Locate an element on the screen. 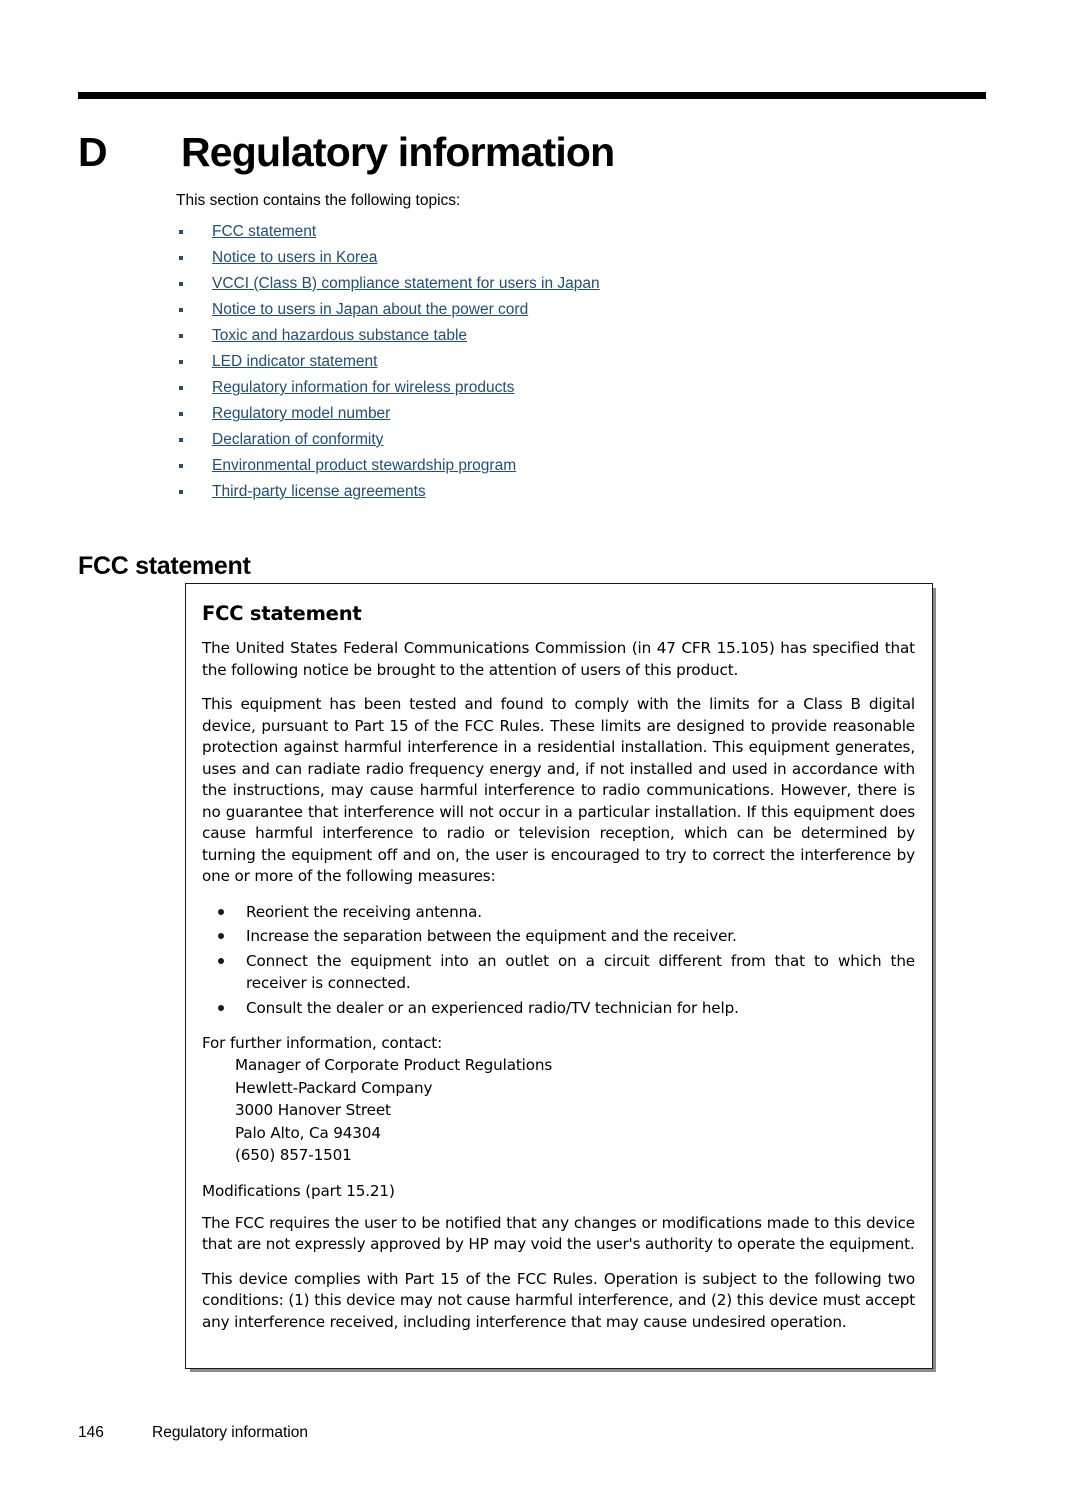  topic-link-third-party-licenses: Third-party license agreements is located at coordinates (319, 491).